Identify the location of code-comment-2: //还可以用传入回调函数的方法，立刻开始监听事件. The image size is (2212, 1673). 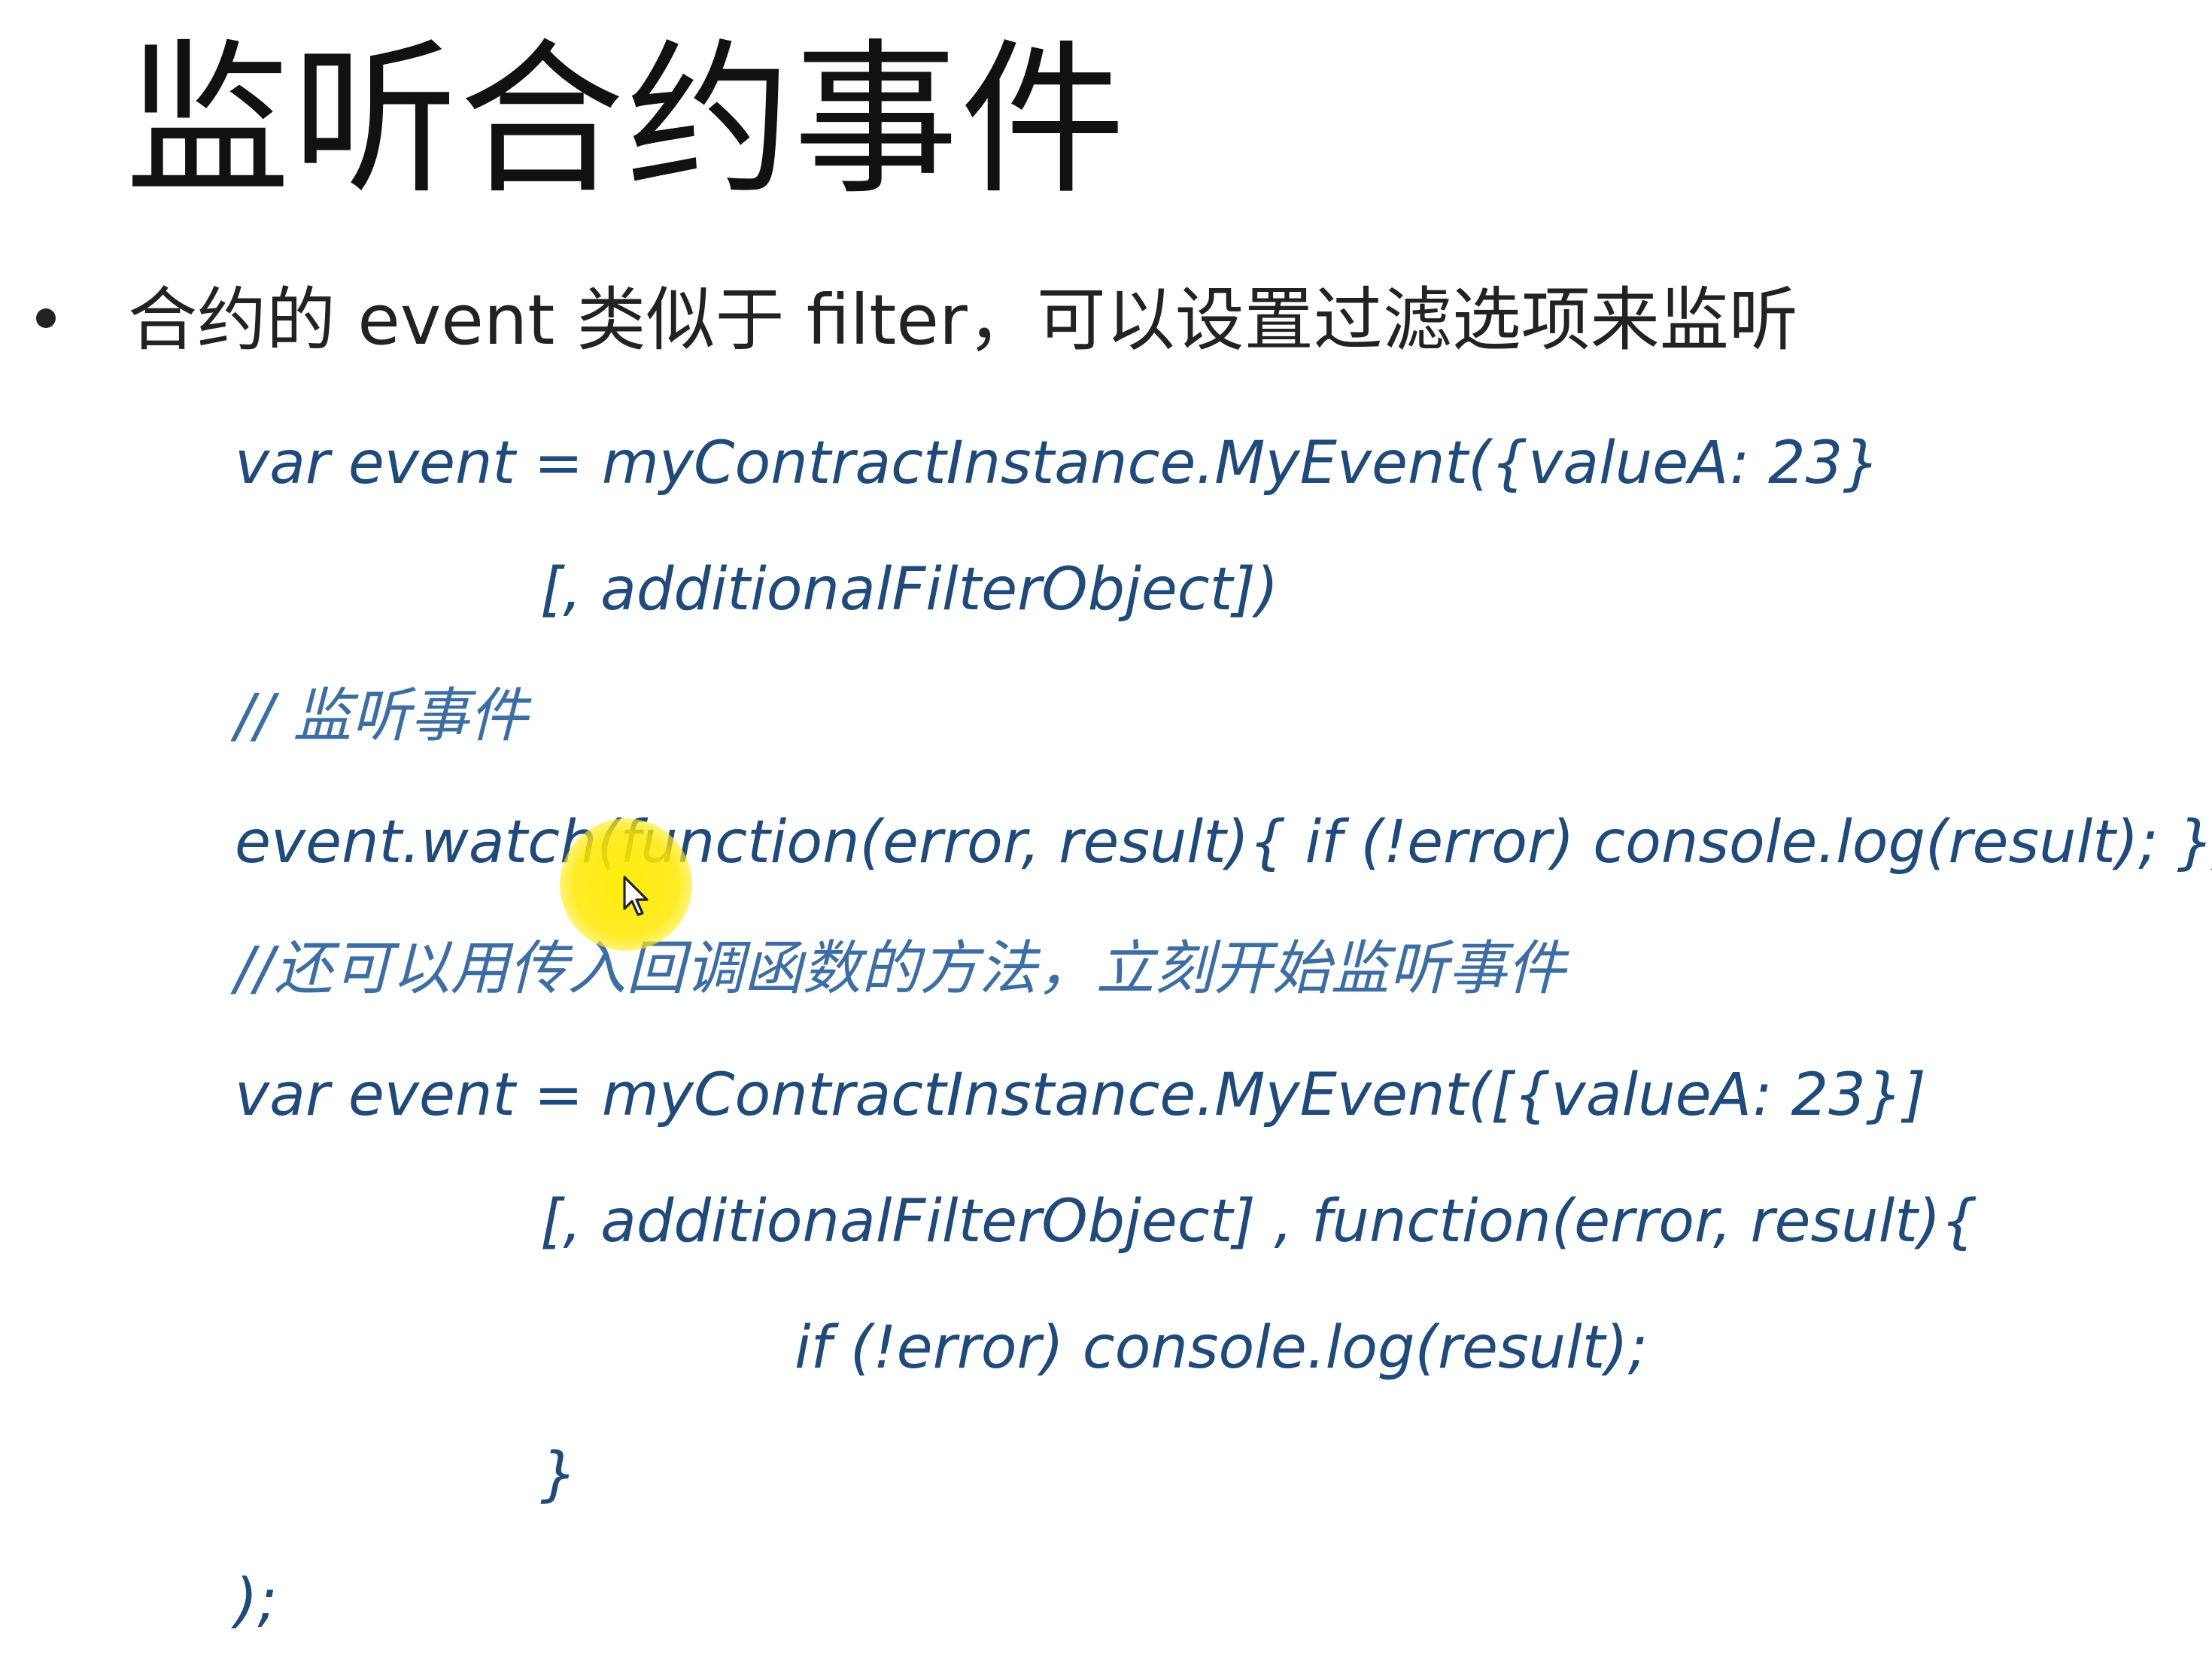
(900, 969).